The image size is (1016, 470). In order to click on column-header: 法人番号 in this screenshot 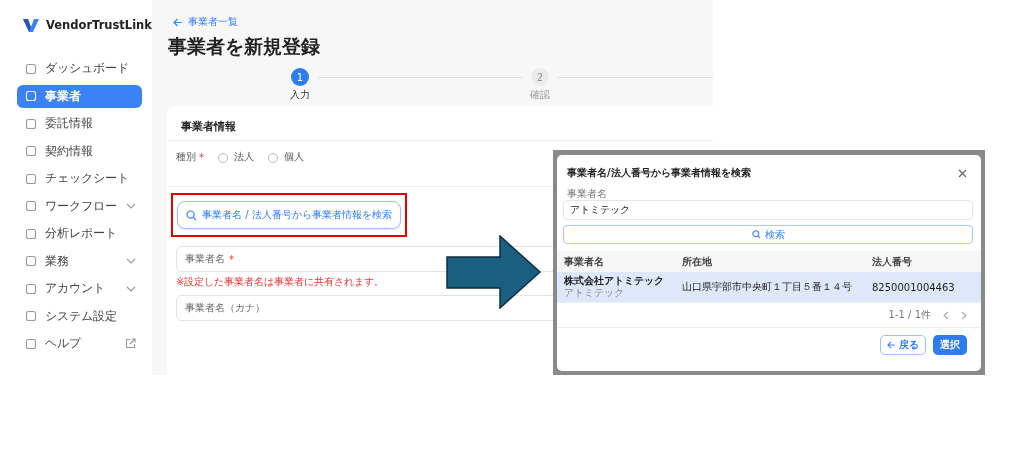, I will do `click(892, 261)`.